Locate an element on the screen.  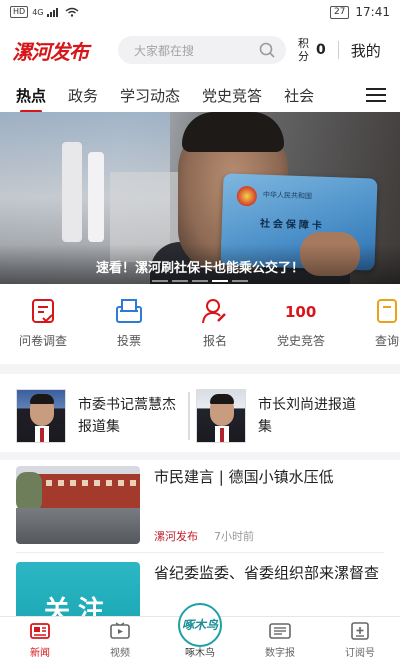
news-body: 市民建言 | 德国小镇水压低 漯河发布 7小时前 is located at coordinates (269, 514).